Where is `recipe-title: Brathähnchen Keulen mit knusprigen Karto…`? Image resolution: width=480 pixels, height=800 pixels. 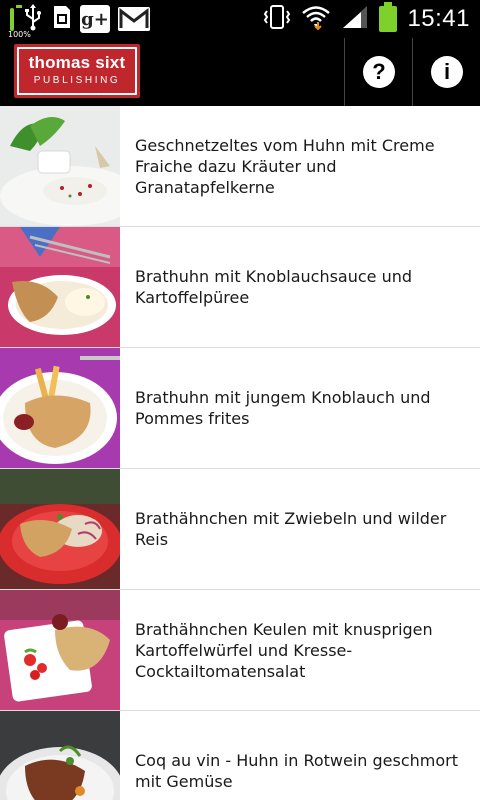
recipe-title: Brathähnchen Keulen mit knusprigen Karto… is located at coordinates (284, 650).